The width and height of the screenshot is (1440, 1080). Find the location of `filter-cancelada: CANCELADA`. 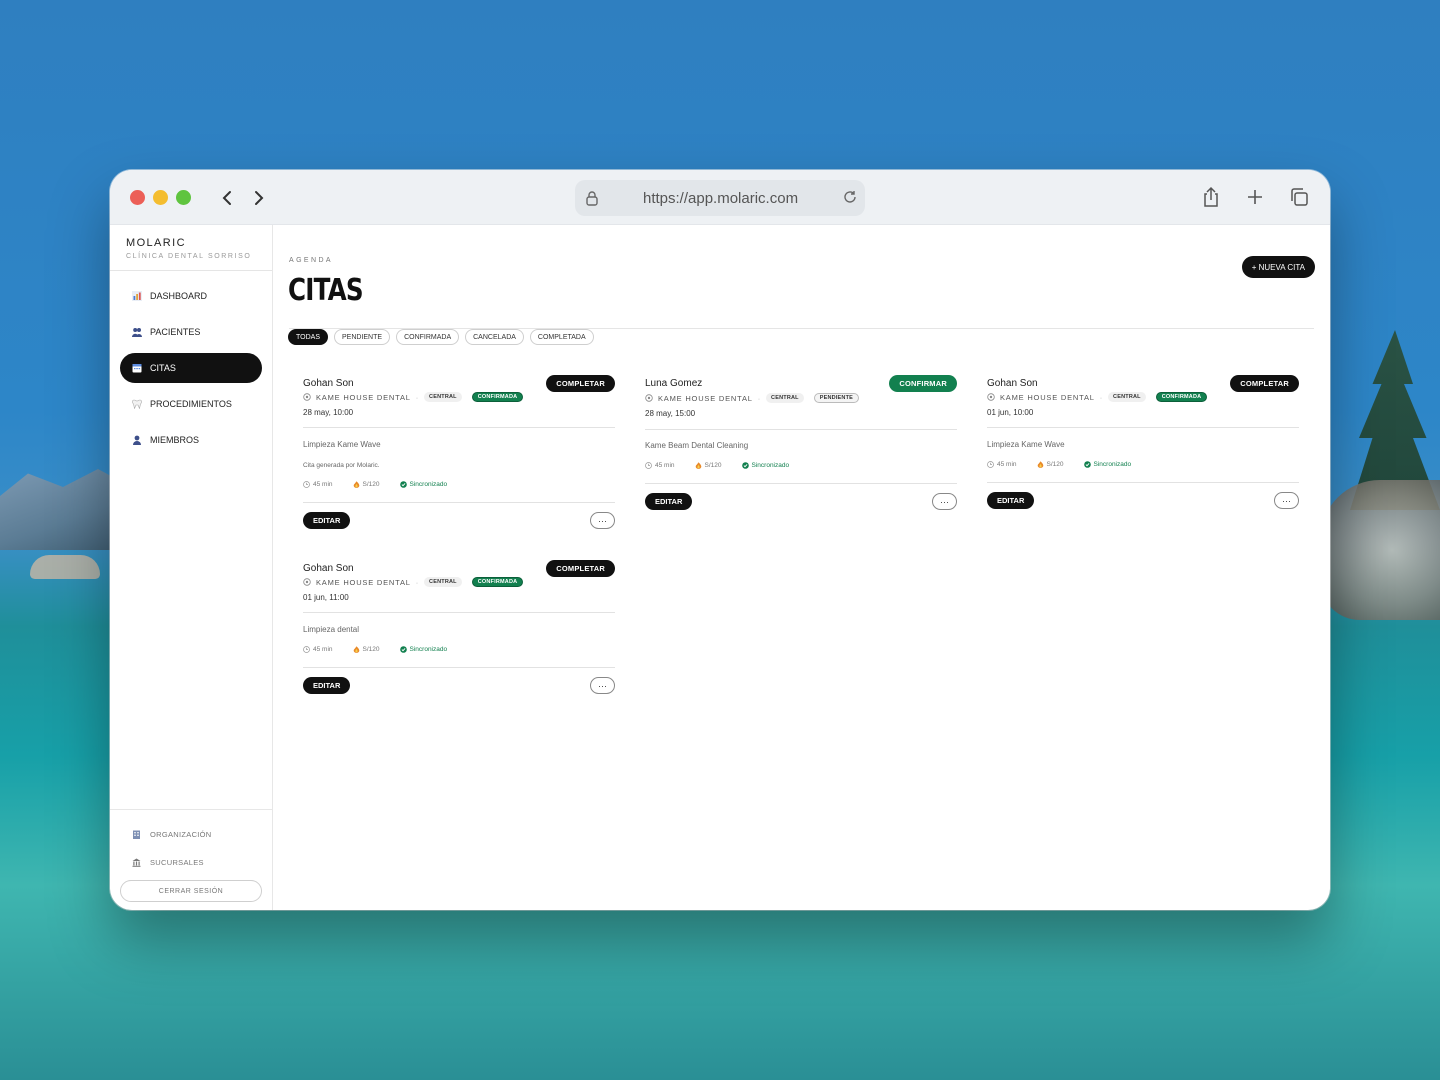

filter-cancelada: CANCELADA is located at coordinates (494, 337).